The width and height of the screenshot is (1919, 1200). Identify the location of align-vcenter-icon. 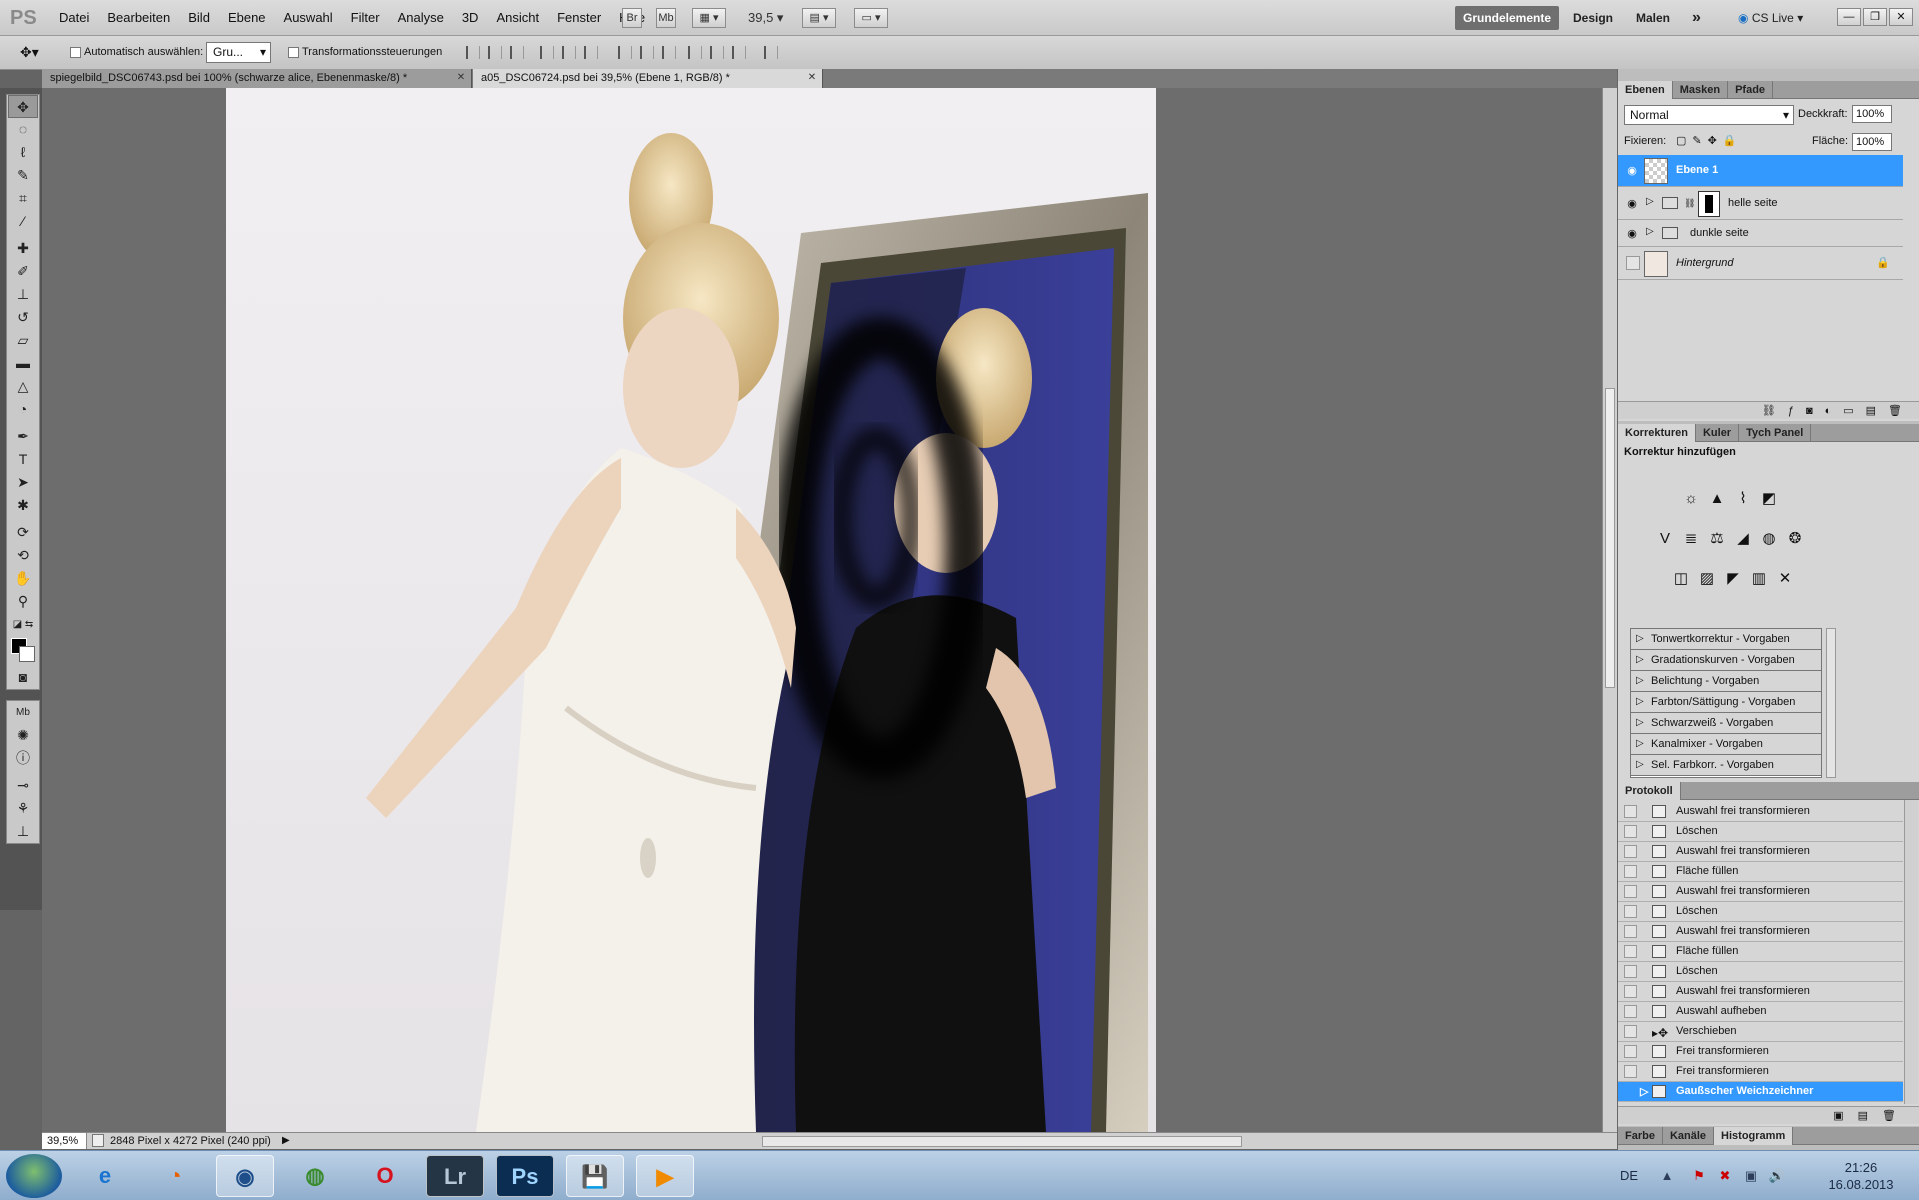
(495, 52).